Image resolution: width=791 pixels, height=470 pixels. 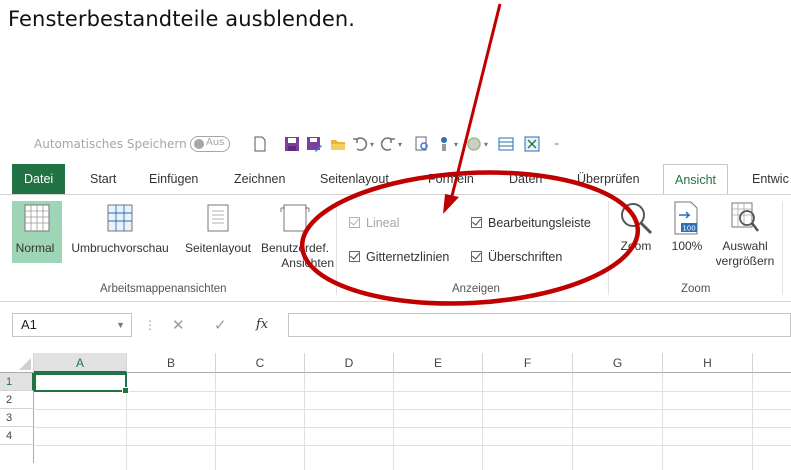 What do you see at coordinates (456, 144) in the screenshot?
I see `touch-dropdown-icon: ▾` at bounding box center [456, 144].